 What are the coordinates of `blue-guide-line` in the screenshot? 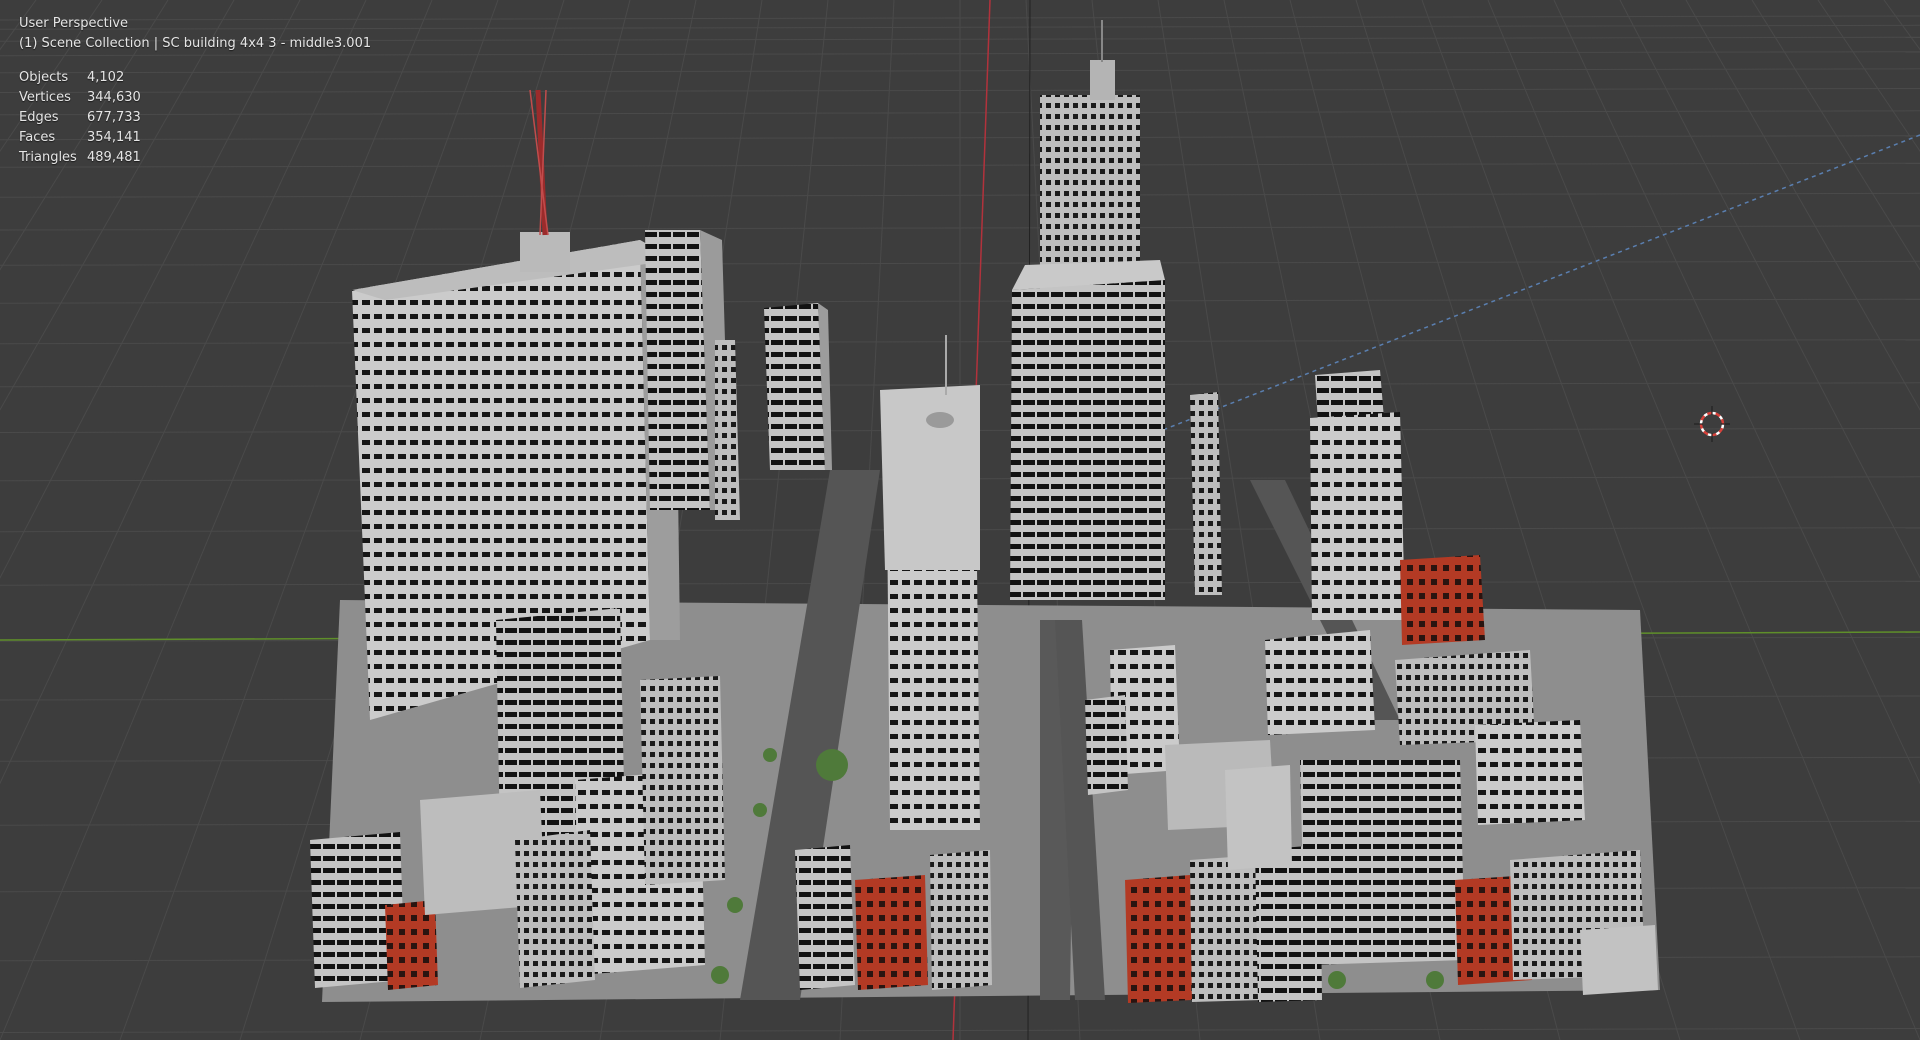 It's located at (1489, 302).